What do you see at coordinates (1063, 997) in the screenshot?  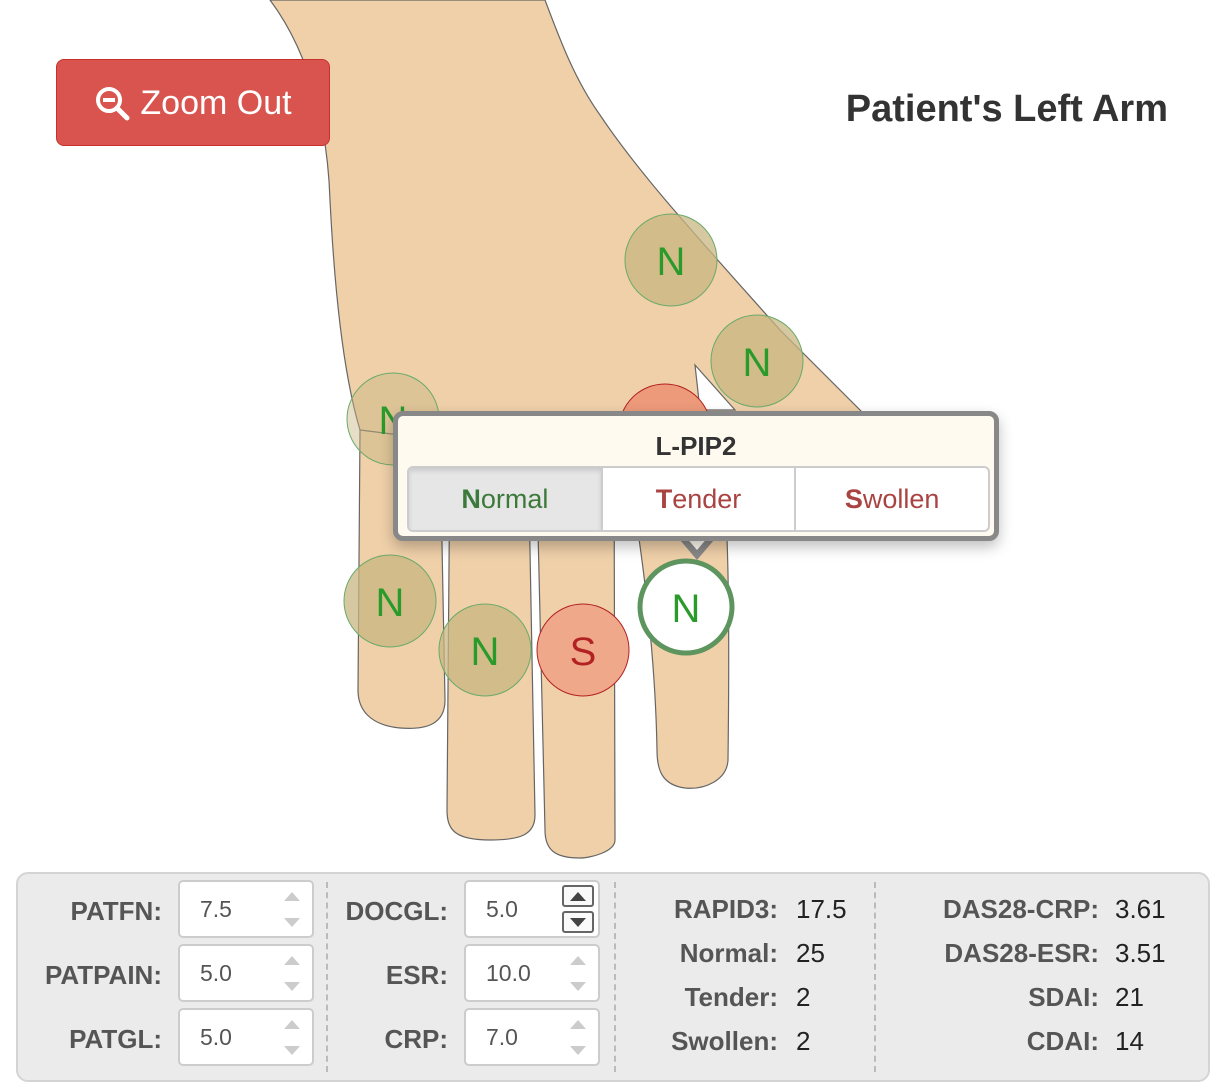 I see `sdai-label: SDAI:` at bounding box center [1063, 997].